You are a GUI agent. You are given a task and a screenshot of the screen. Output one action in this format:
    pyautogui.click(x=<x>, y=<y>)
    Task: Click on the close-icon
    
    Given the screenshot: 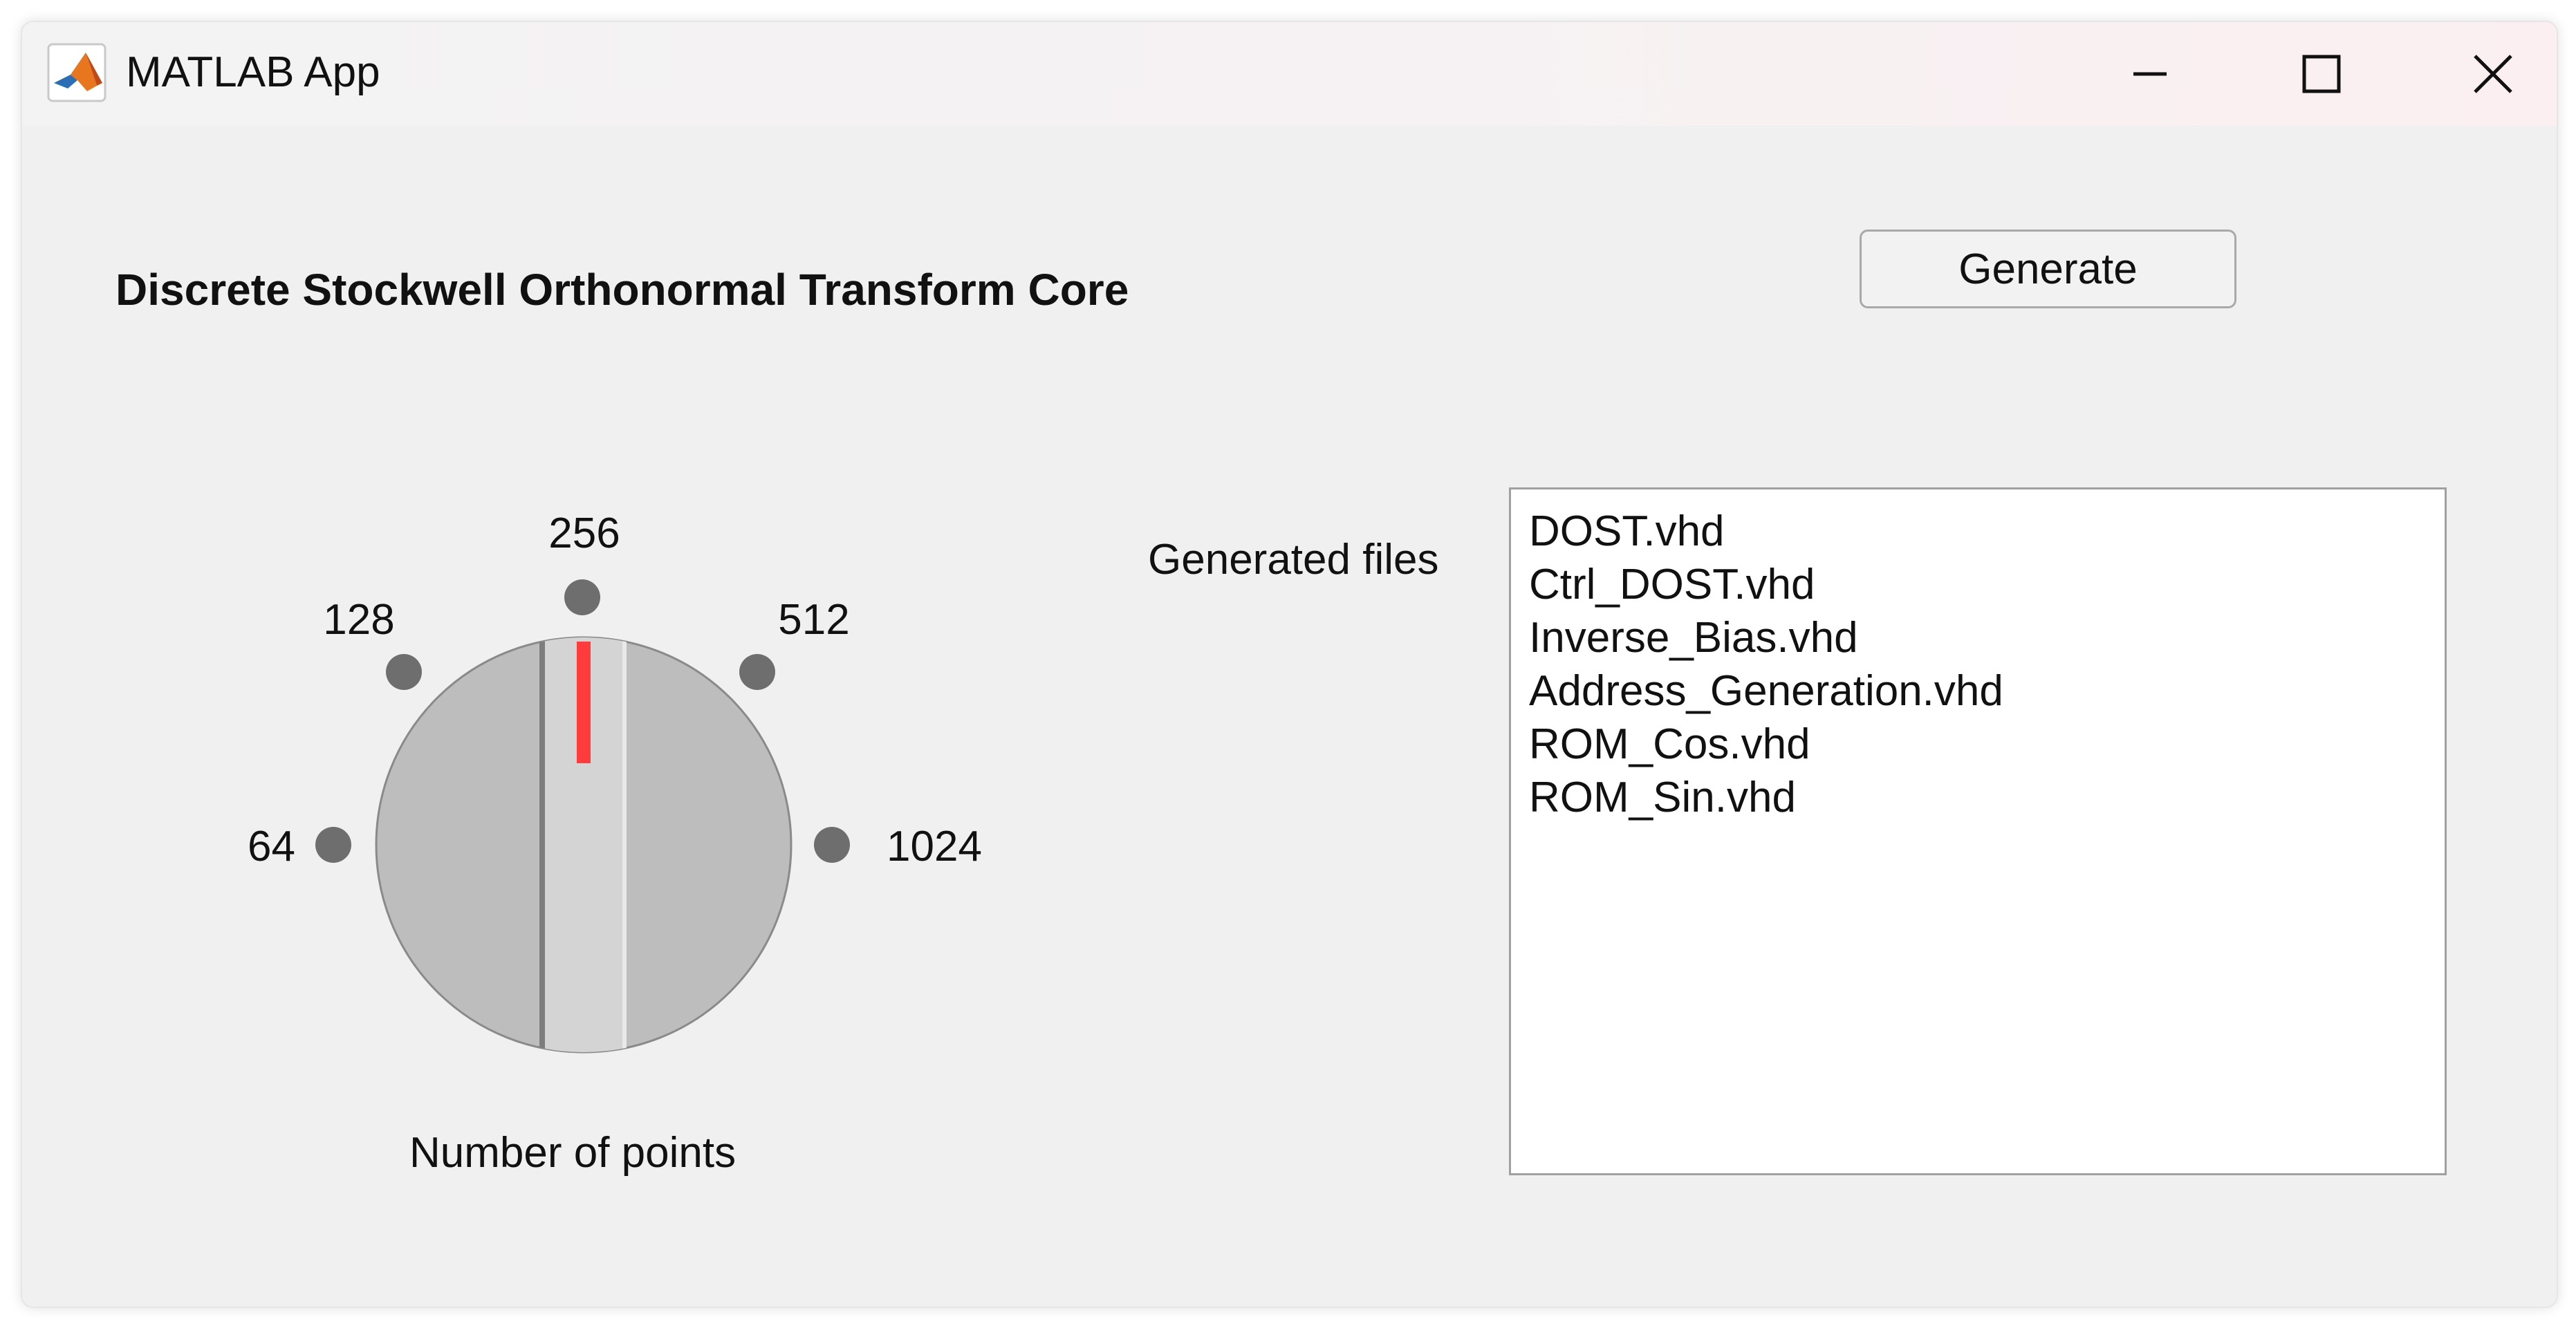 What is the action you would take?
    pyautogui.click(x=2493, y=74)
    